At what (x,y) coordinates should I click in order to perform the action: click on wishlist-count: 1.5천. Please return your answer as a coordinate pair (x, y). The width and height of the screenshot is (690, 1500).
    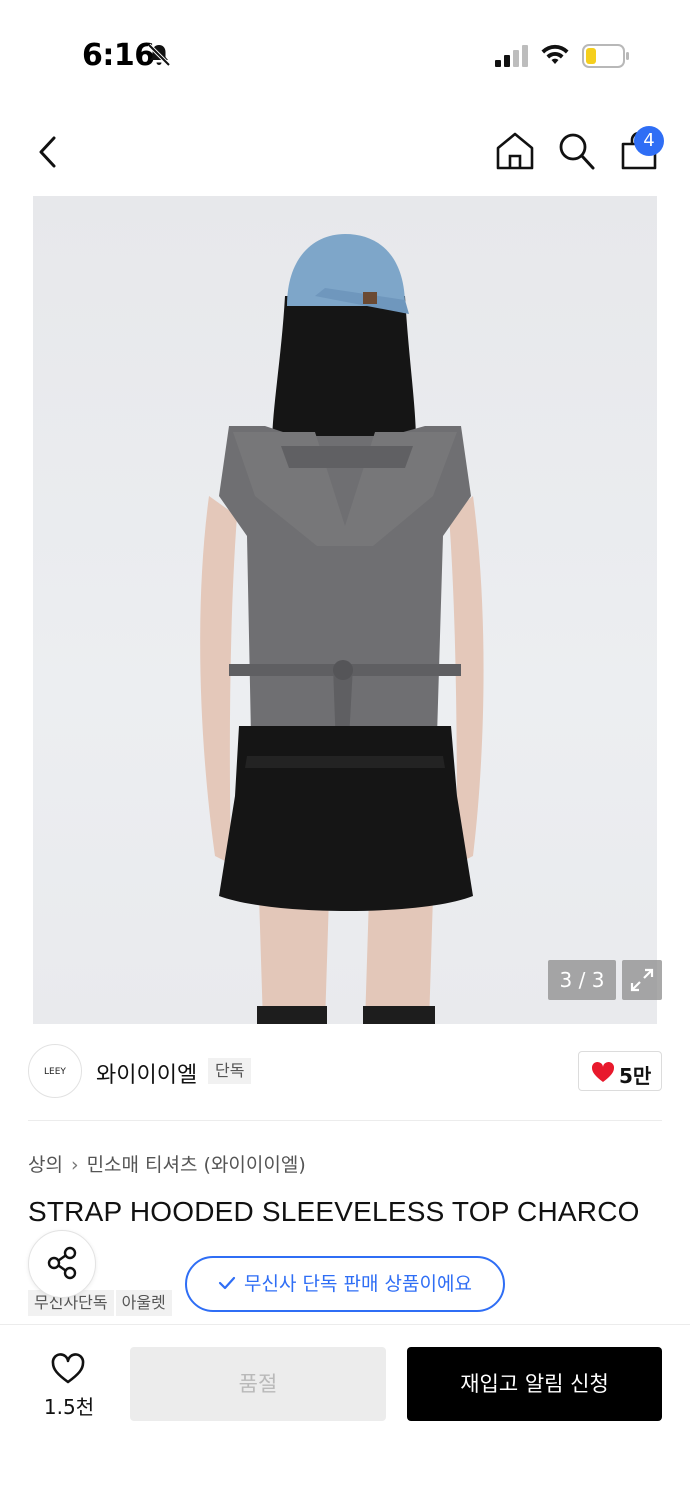
    Looking at the image, I should click on (69, 1407).